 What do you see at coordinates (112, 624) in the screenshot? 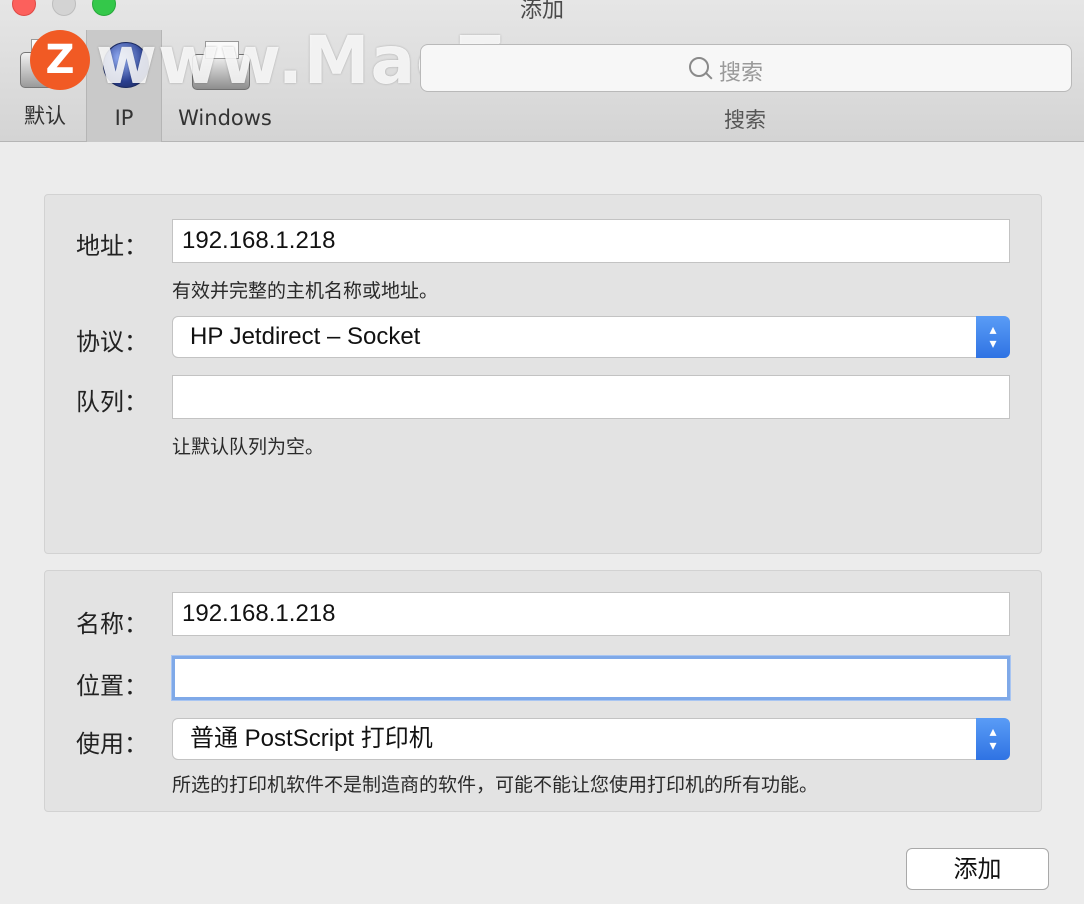
I see `name-label: 名称：` at bounding box center [112, 624].